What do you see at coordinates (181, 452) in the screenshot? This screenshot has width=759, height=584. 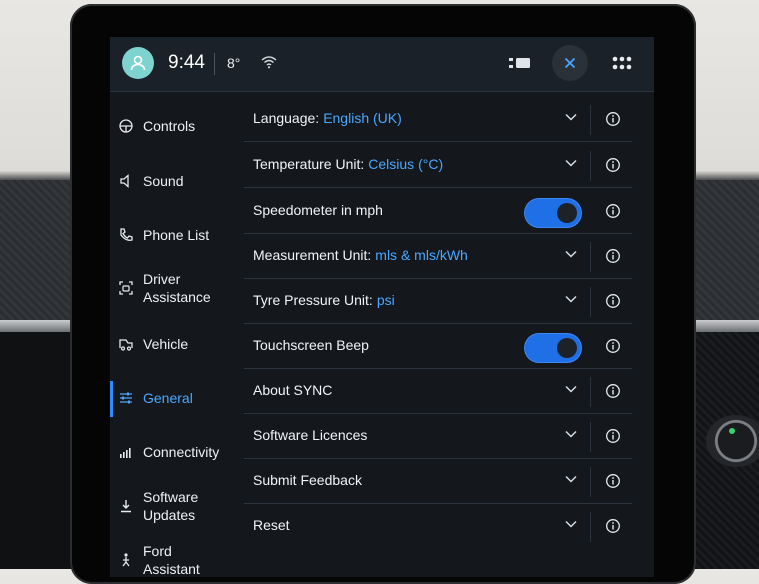 I see `sidebar-item-label: Connectivity` at bounding box center [181, 452].